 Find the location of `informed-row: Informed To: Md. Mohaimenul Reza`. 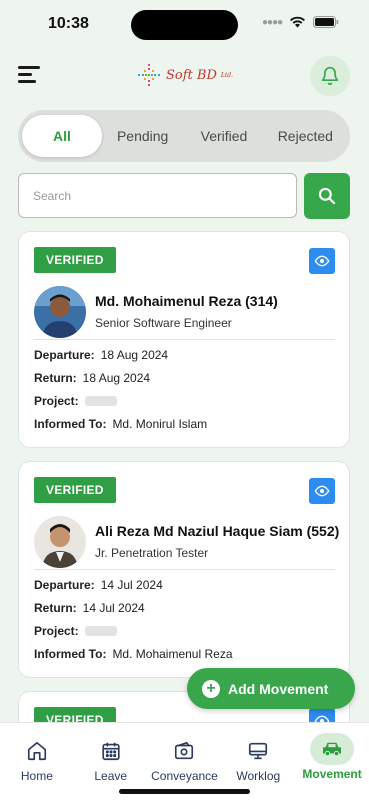

informed-row: Informed To: Md. Mohaimenul Reza is located at coordinates (133, 654).